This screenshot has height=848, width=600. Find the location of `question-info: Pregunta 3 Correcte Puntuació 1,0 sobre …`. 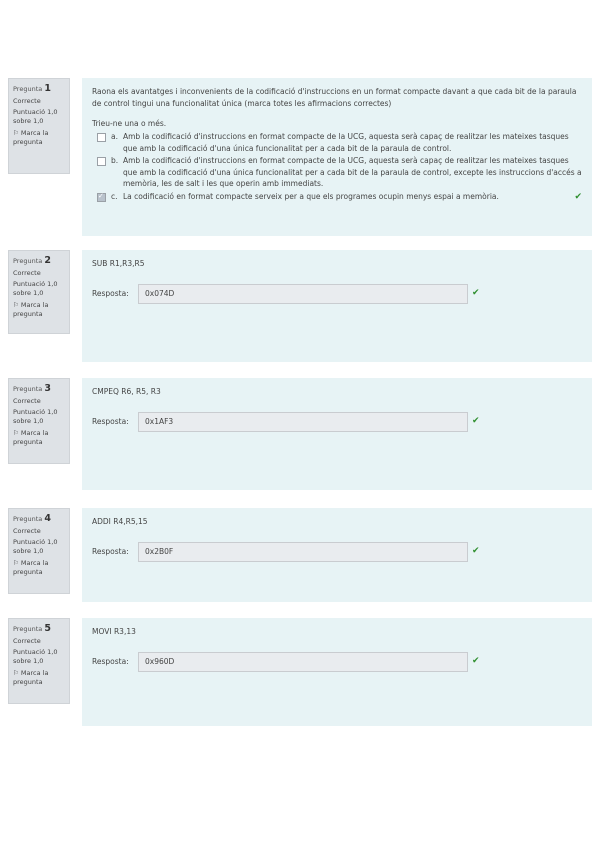

question-info: Pregunta 3 Correcte Puntuació 1,0 sobre … is located at coordinates (39, 421).